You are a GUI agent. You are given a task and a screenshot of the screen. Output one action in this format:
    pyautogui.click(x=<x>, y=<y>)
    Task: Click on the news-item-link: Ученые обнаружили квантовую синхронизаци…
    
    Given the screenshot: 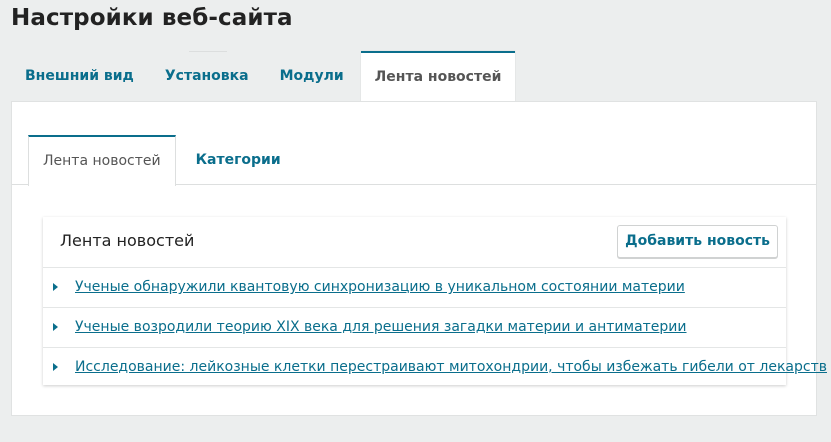 What is the action you would take?
    pyautogui.click(x=380, y=287)
    